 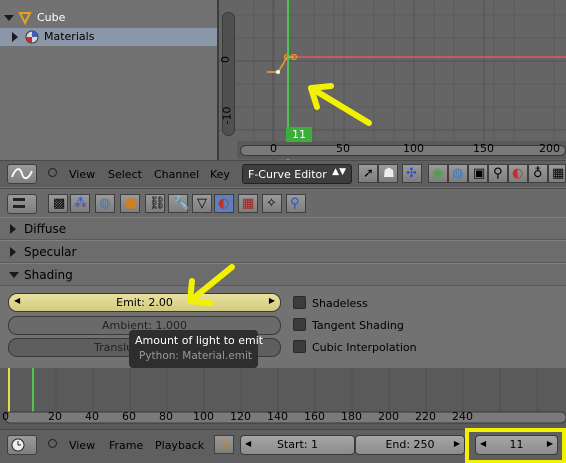 I want to click on menu-frame: Frame, so click(x=126, y=445).